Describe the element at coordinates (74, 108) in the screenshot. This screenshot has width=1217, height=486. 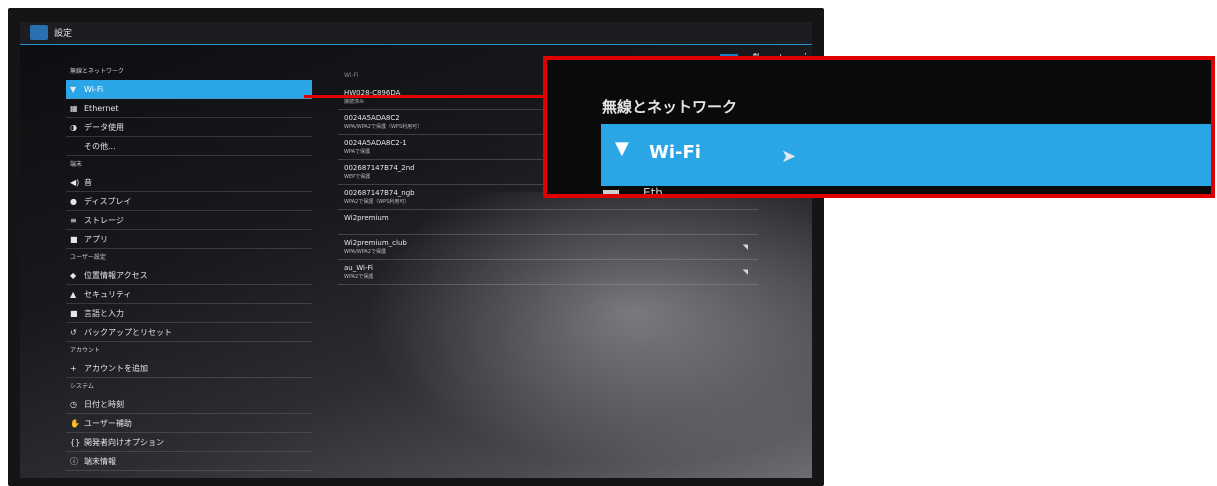
I see `sidebar-item-icon: ▦` at that location.